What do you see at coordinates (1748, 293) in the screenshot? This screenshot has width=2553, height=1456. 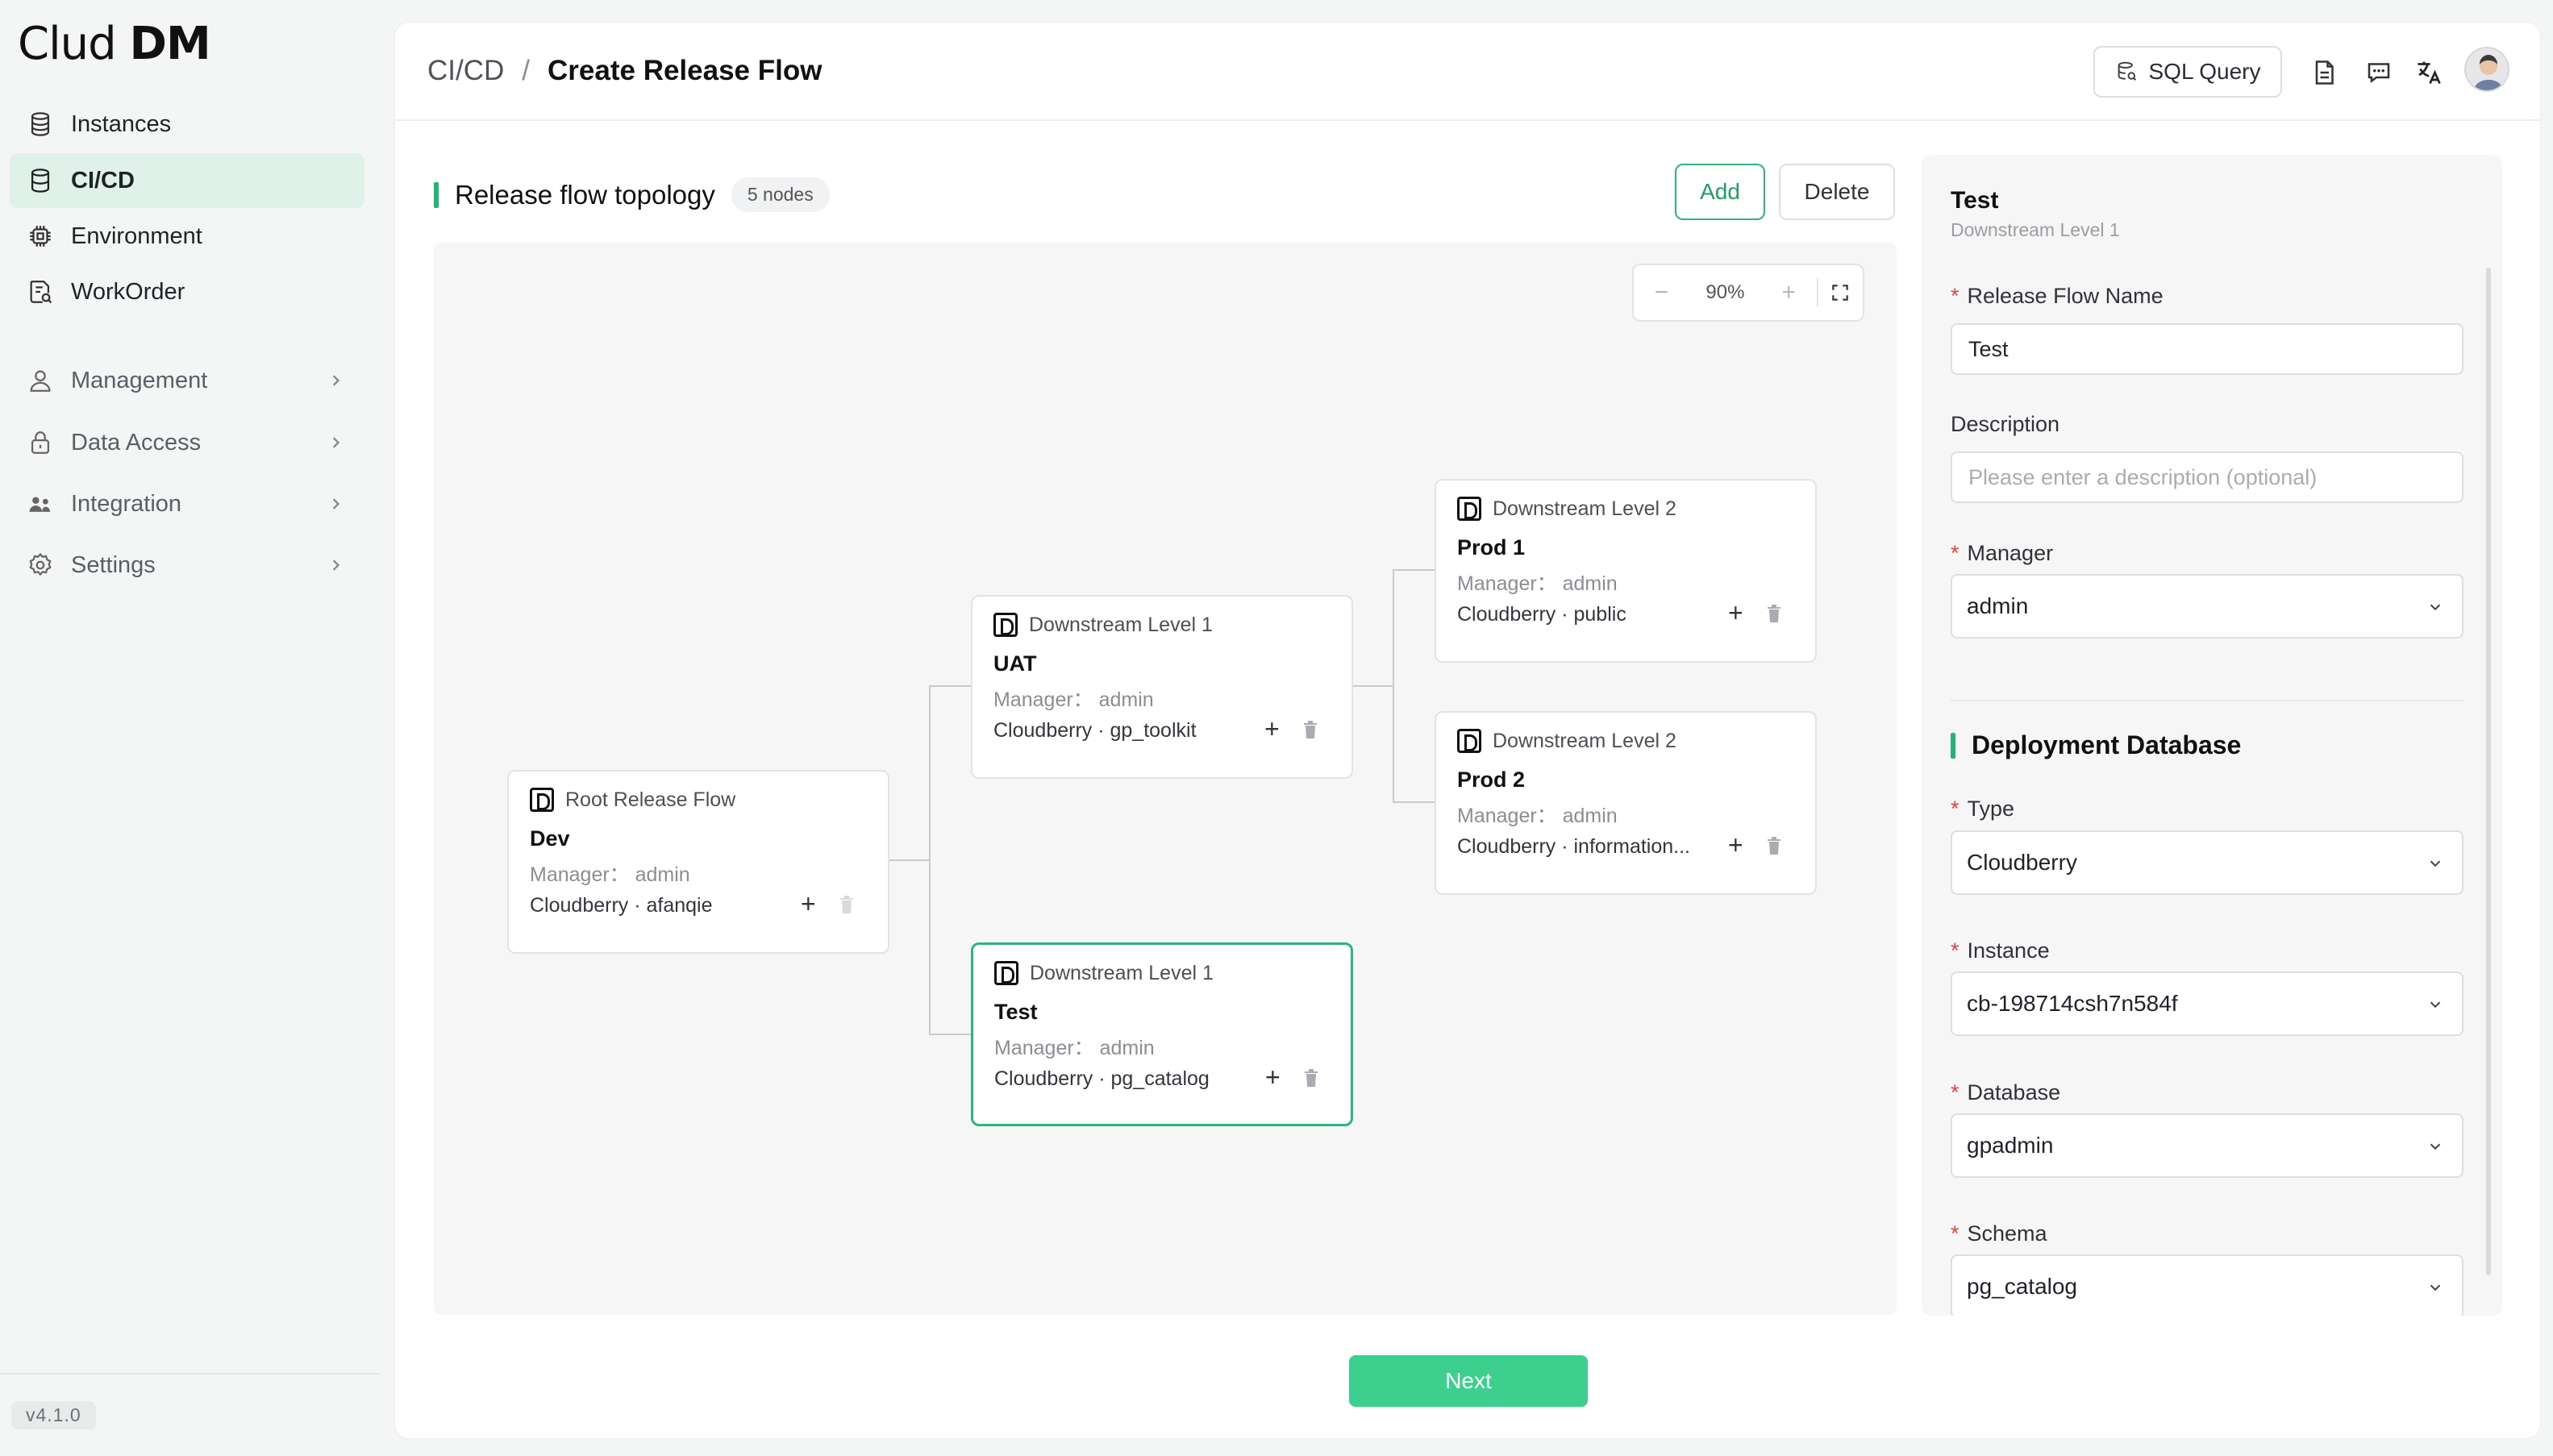 I see `zoom-controls: − 90% +` at bounding box center [1748, 293].